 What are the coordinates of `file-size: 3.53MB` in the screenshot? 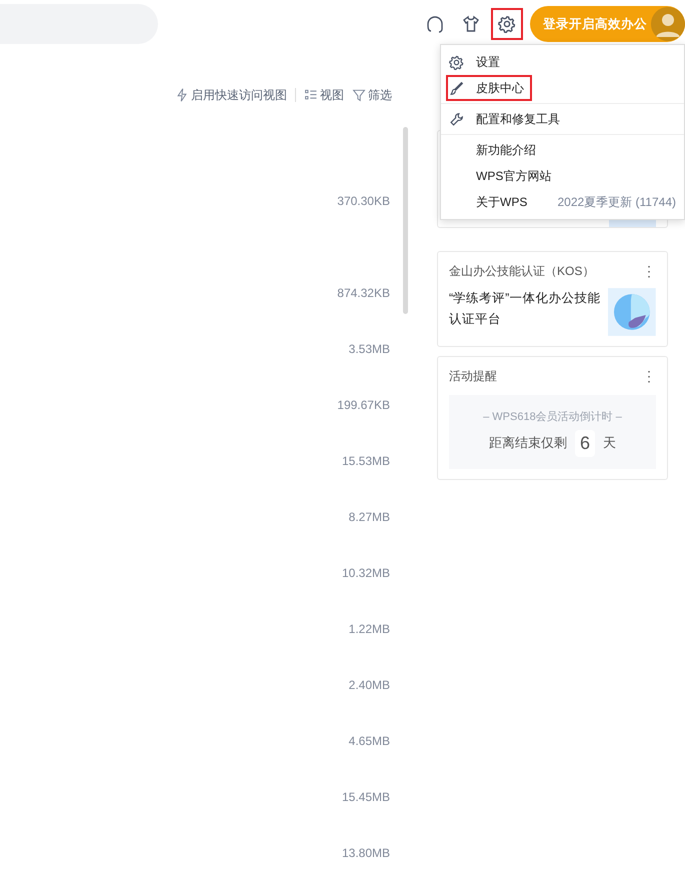 It's located at (369, 349).